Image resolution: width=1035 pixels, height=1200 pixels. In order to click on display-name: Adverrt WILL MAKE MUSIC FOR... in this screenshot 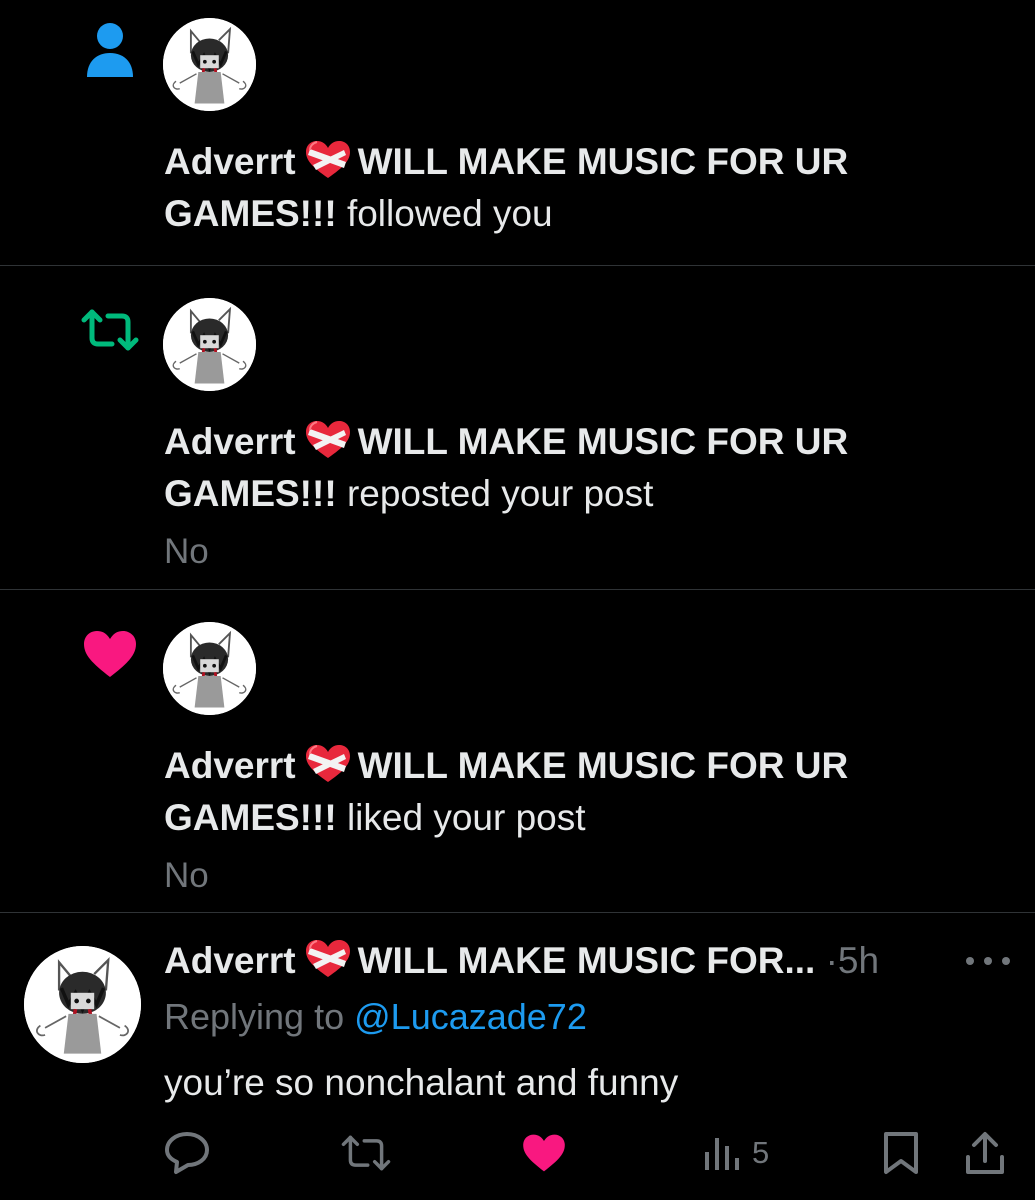, I will do `click(489, 960)`.